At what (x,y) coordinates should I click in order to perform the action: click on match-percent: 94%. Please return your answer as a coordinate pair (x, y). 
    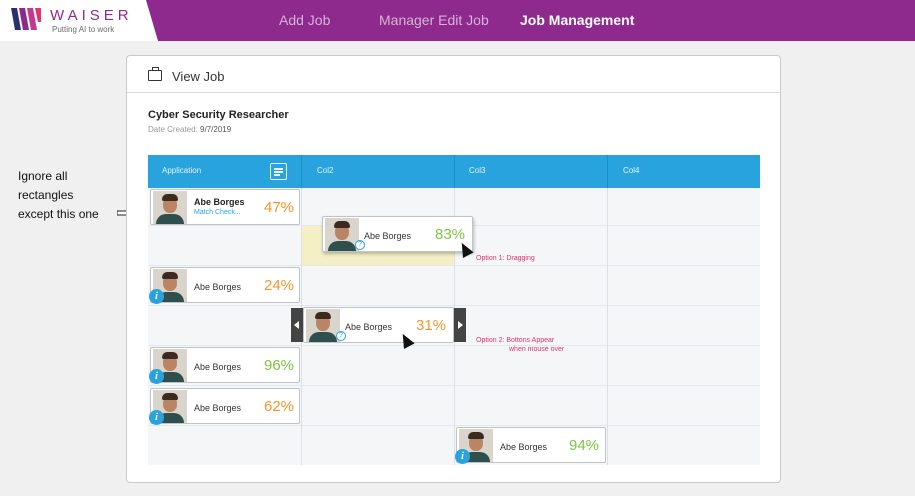
    Looking at the image, I should click on (584, 445).